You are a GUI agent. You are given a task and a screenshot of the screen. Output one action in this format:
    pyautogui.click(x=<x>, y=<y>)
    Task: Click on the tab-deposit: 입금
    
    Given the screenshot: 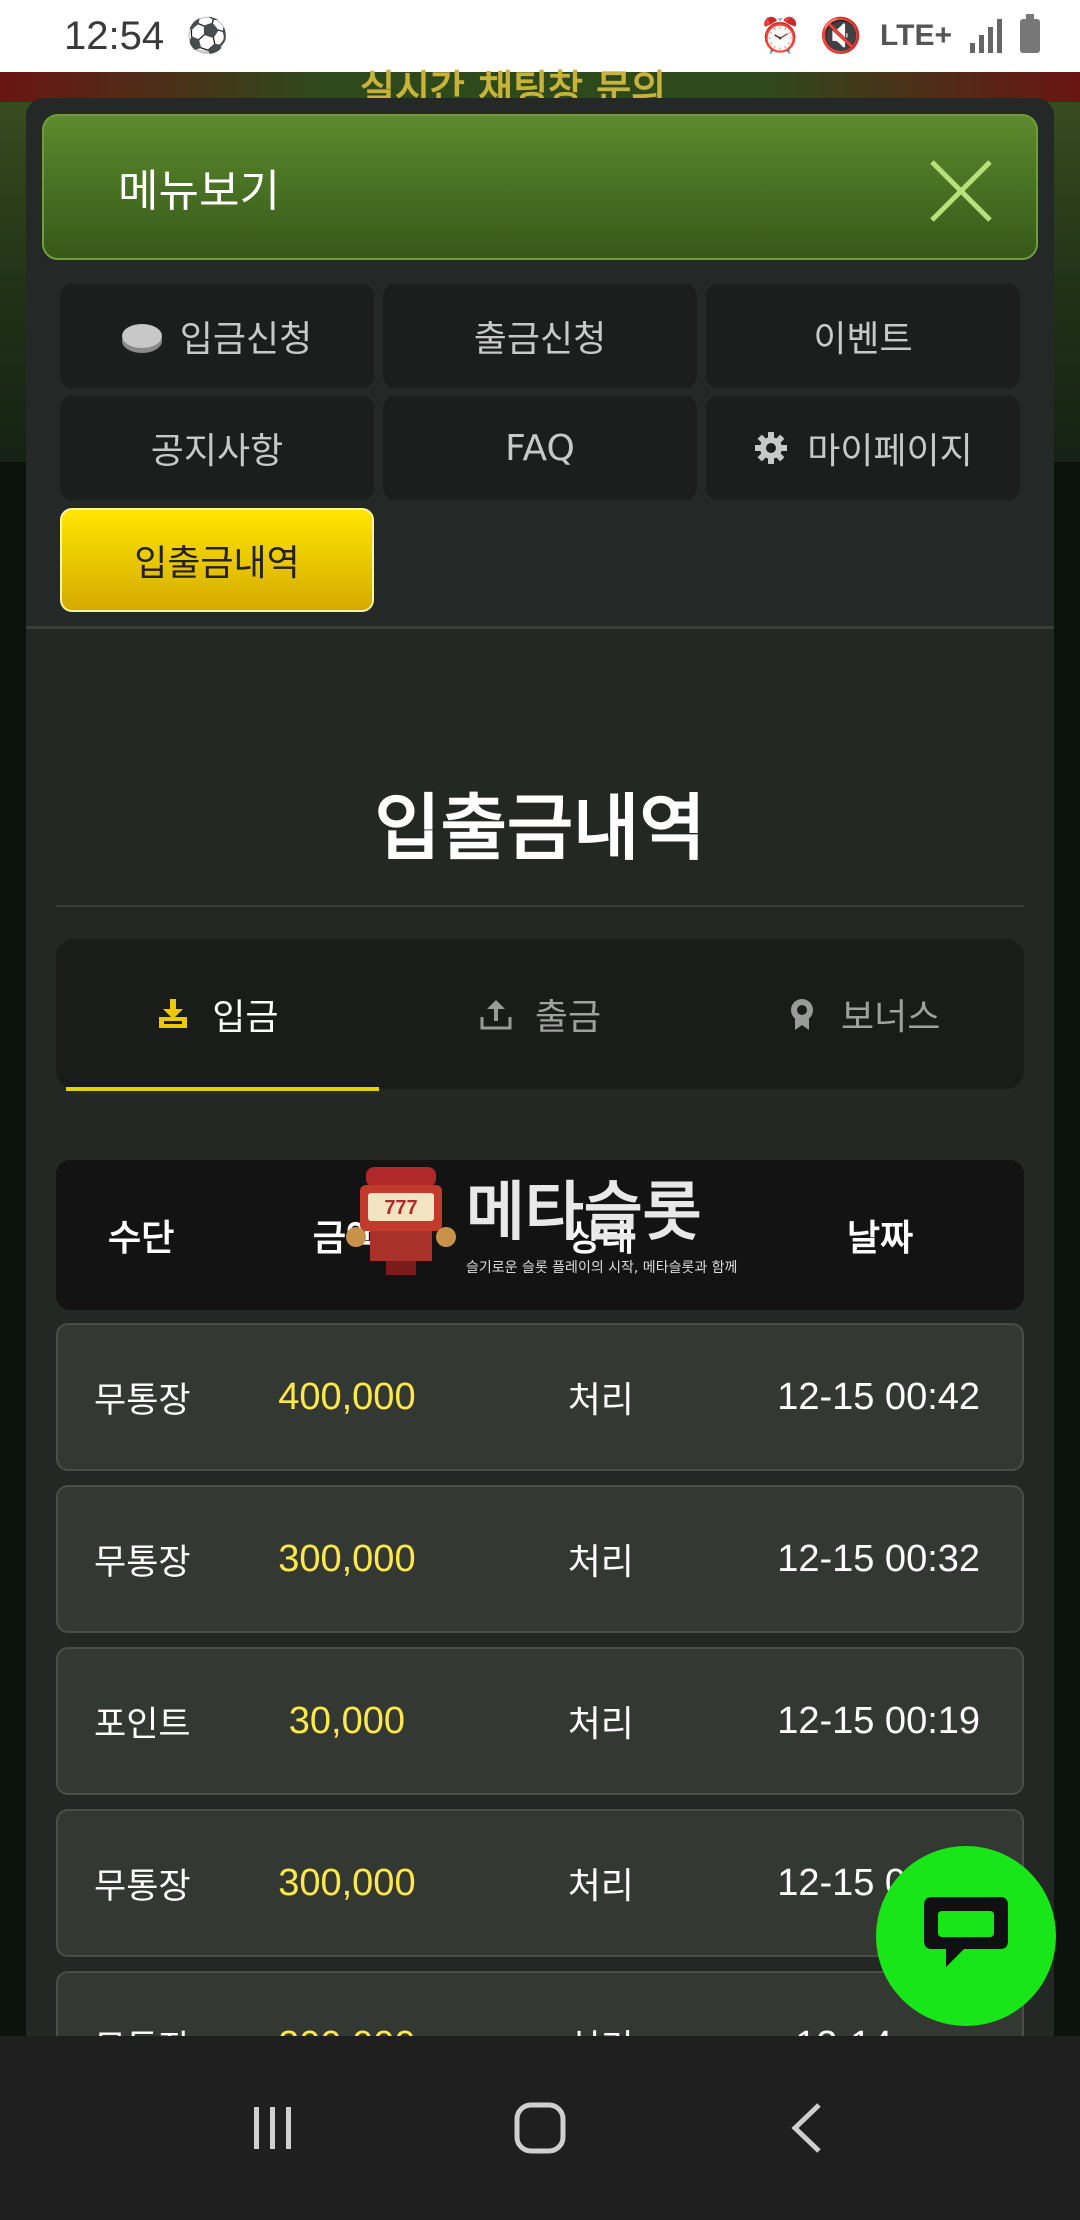 What is the action you would take?
    pyautogui.click(x=217, y=1015)
    